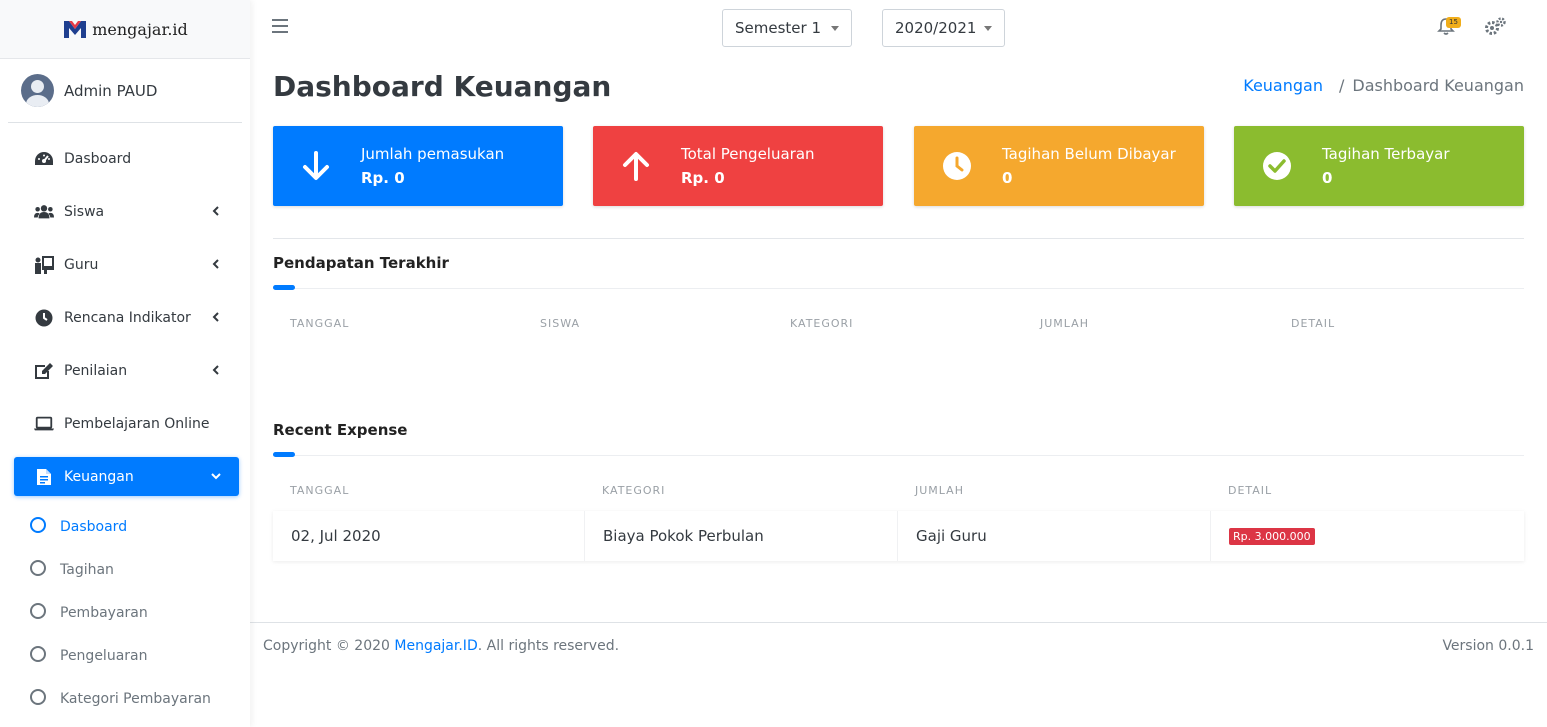 This screenshot has height=727, width=1547. I want to click on cell-kategori: Biaya Pokok Perbulan, so click(741, 536).